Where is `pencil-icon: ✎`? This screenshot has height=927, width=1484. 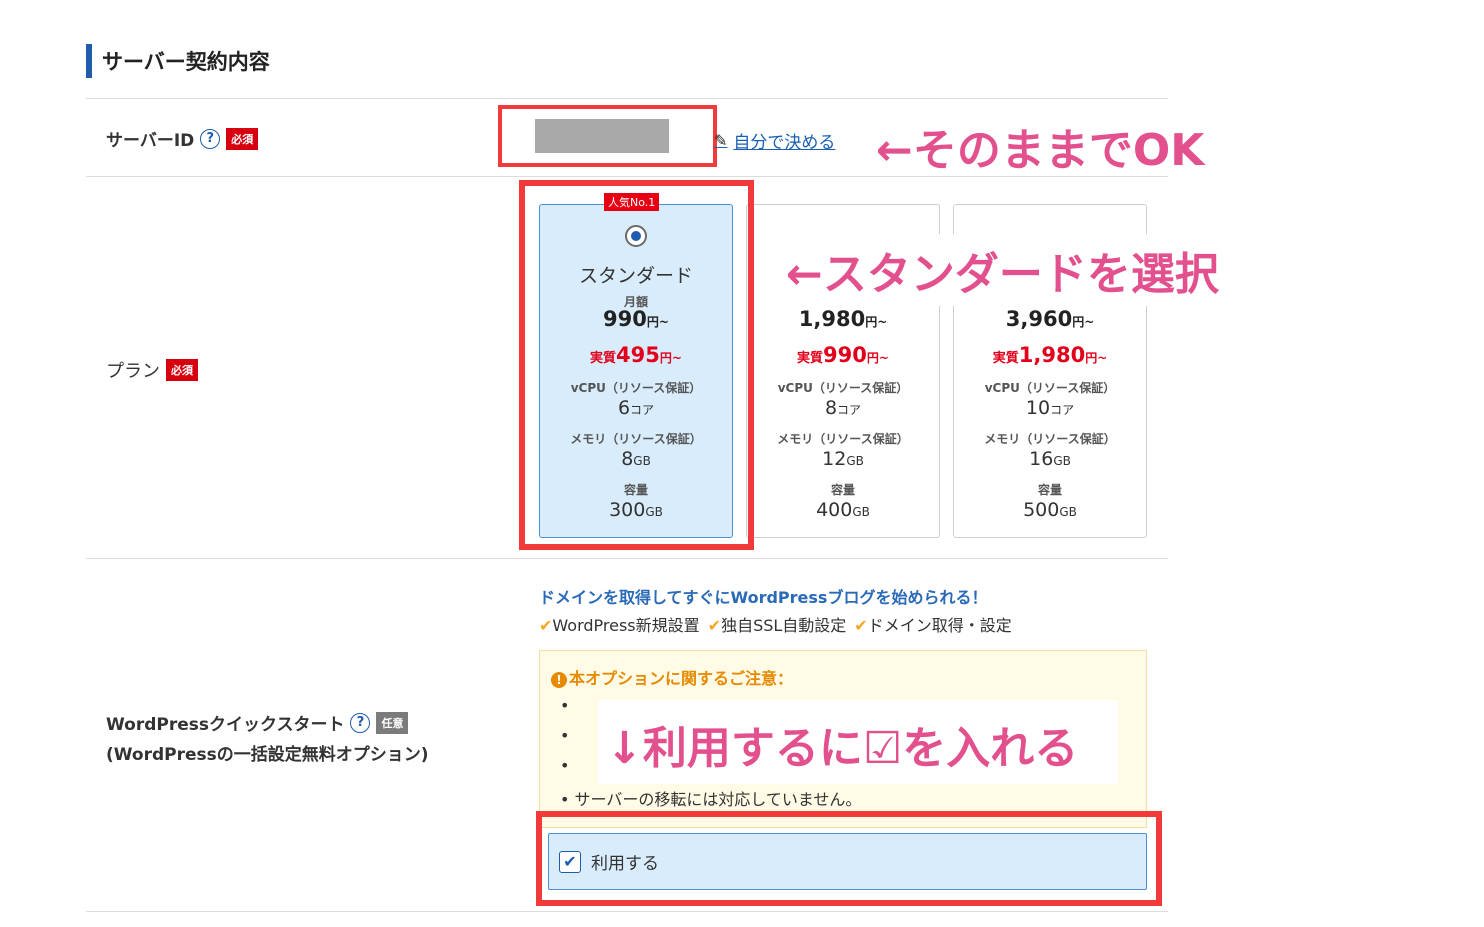
pencil-icon: ✎ is located at coordinates (721, 140).